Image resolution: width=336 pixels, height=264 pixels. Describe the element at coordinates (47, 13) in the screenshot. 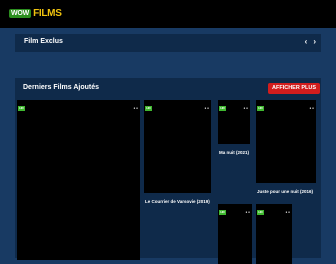

I see `logo-text: FILMS` at that location.